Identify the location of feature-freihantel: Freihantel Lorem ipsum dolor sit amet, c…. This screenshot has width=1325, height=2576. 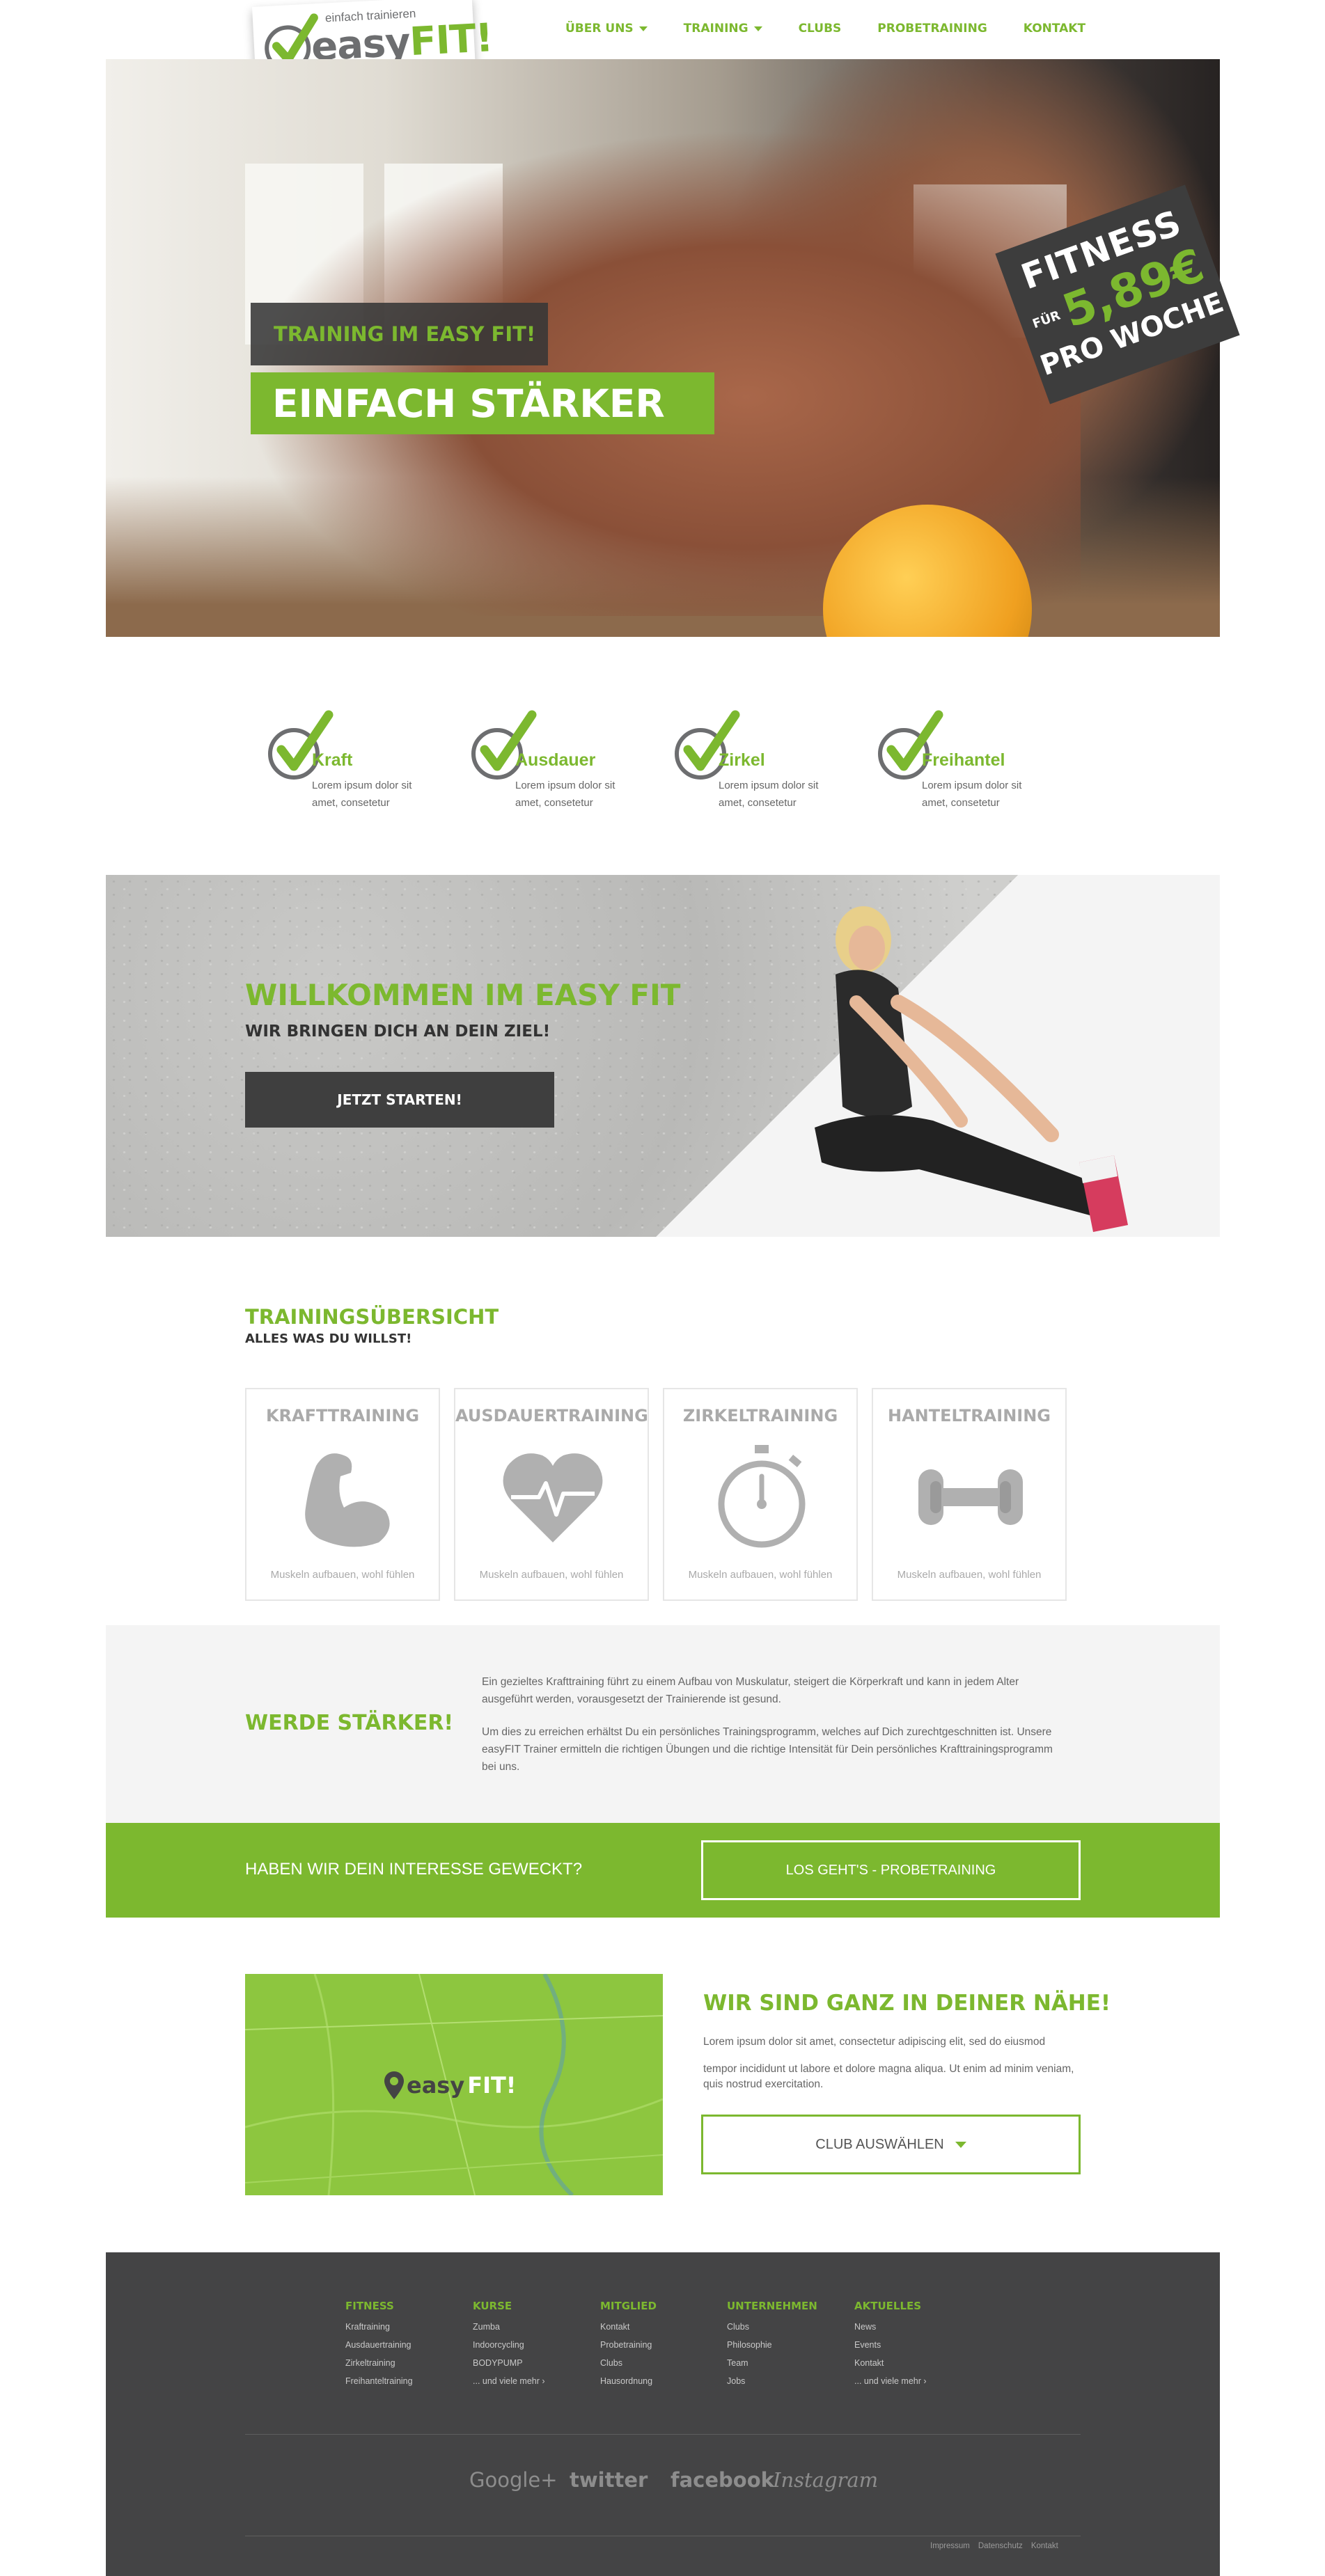
(958, 762).